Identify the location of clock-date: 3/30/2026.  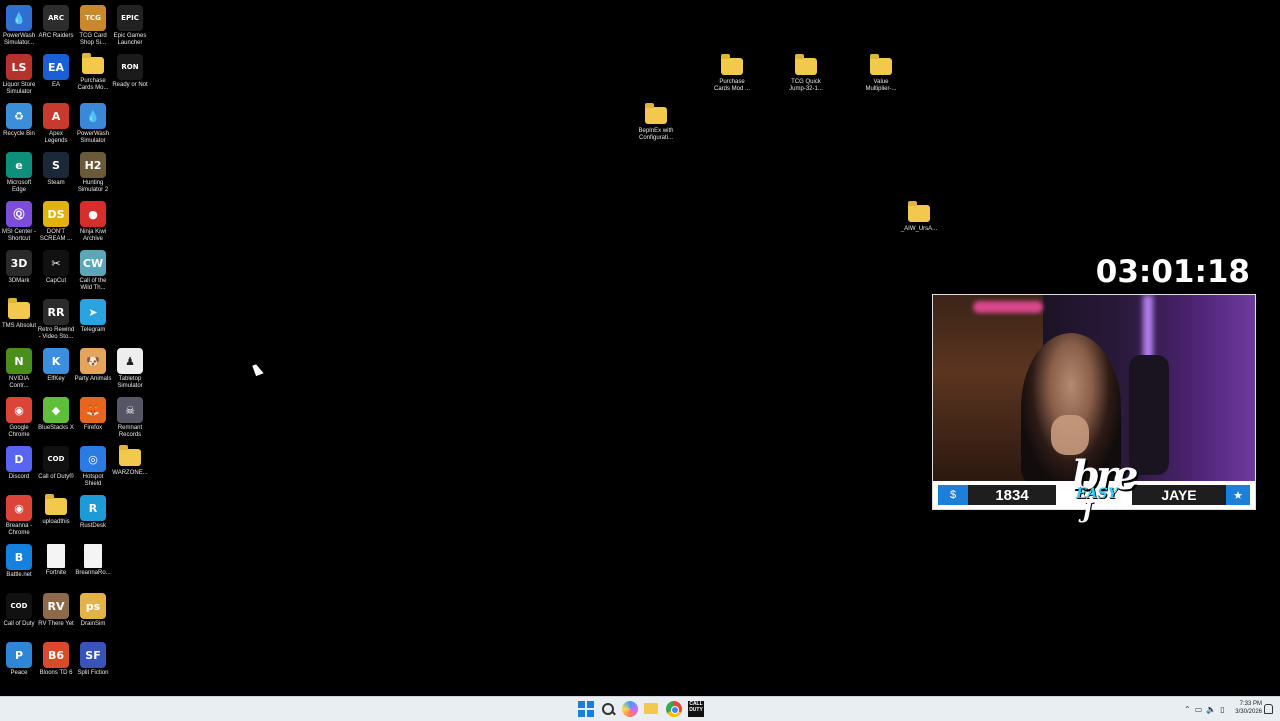
(1248, 712).